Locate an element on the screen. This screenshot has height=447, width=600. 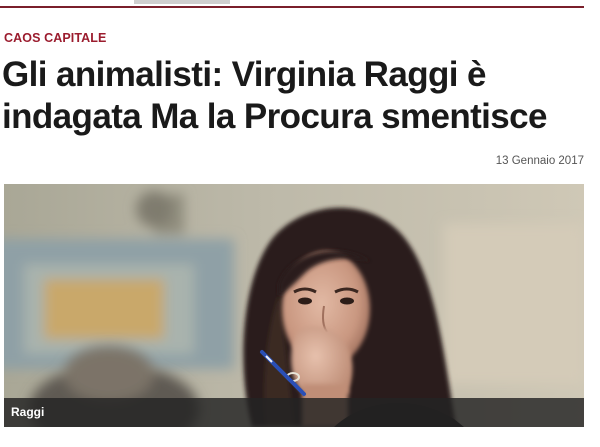
header-divider is located at coordinates (292, 4).